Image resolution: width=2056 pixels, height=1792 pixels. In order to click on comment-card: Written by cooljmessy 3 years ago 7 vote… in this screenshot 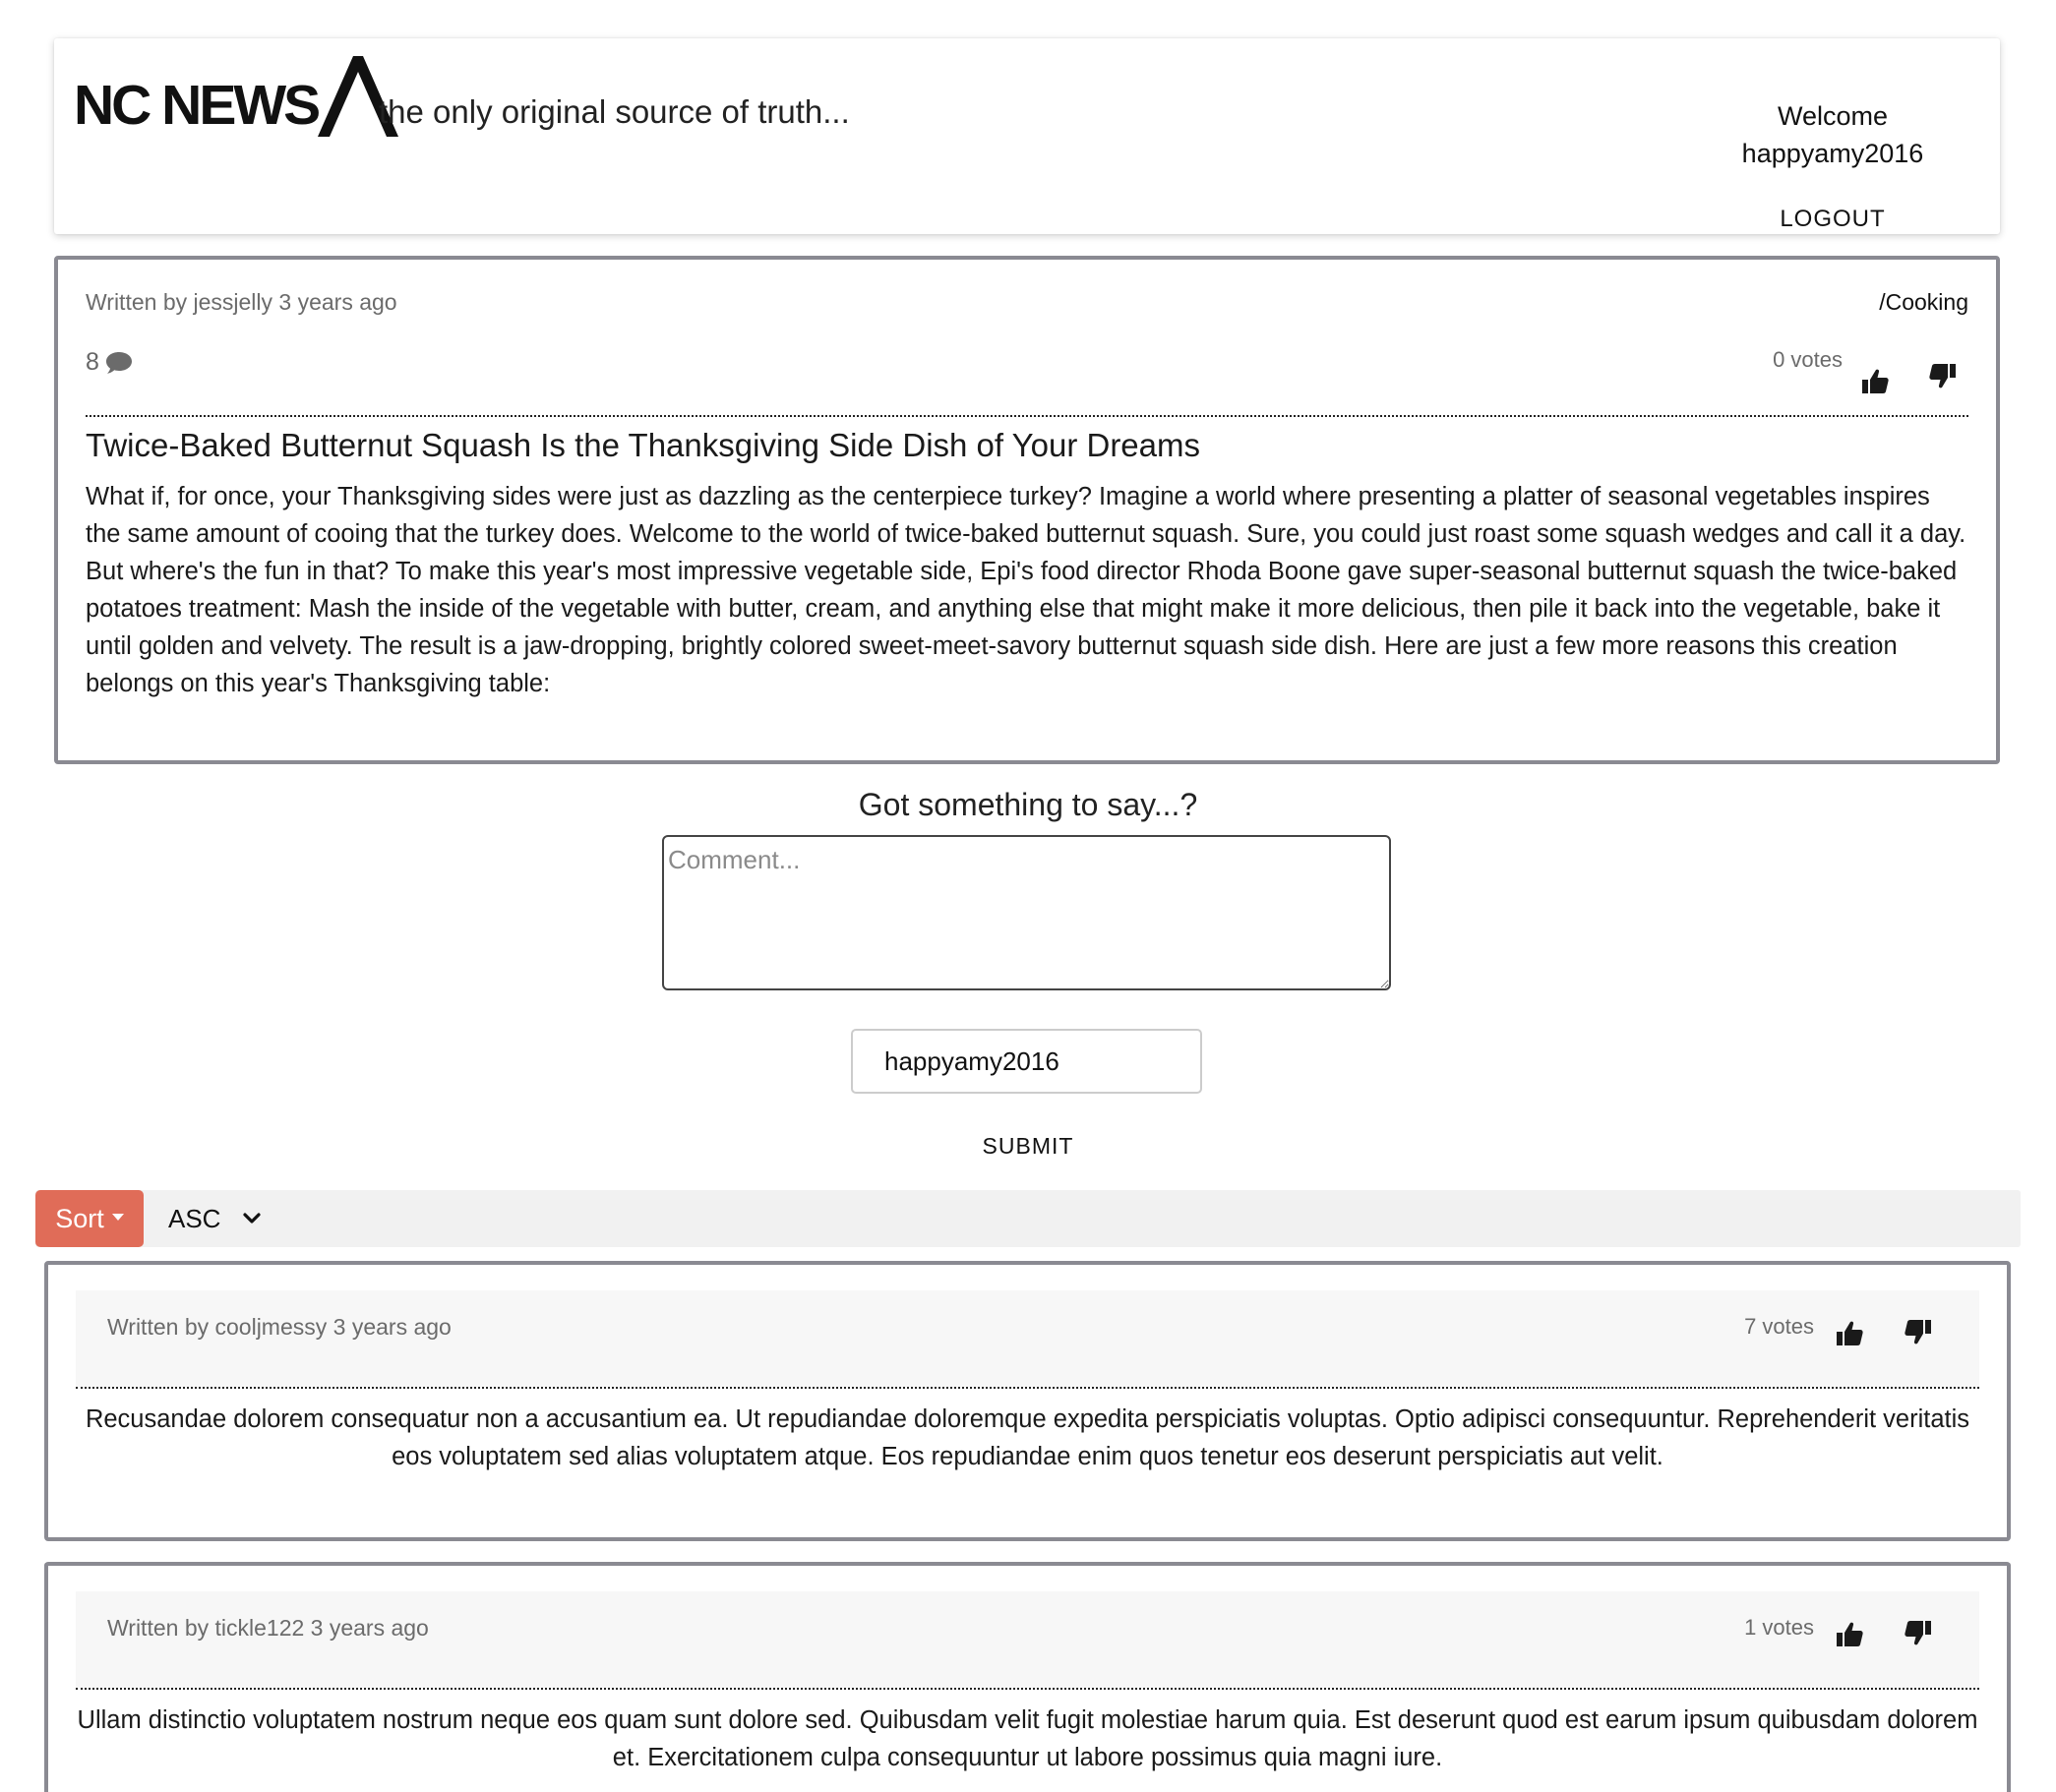, I will do `click(1027, 1401)`.